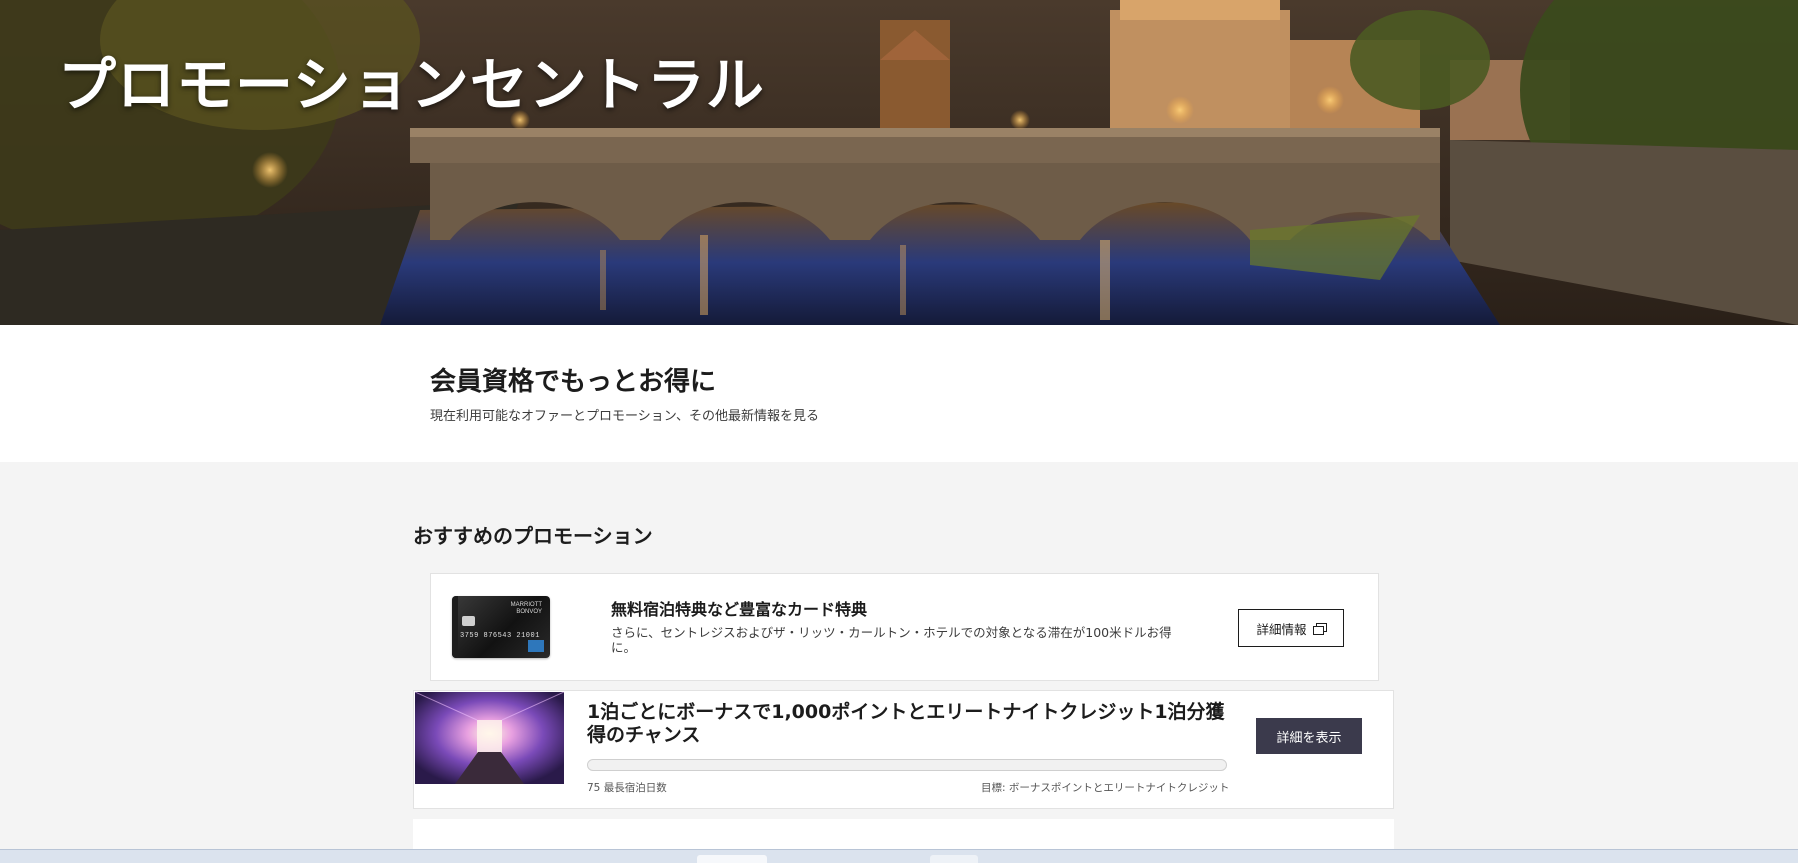 The height and width of the screenshot is (863, 1798). What do you see at coordinates (624, 416) in the screenshot?
I see `intro-subtext: 現在利用可能なオファーとプロモーション、その他最新情報を見る` at bounding box center [624, 416].